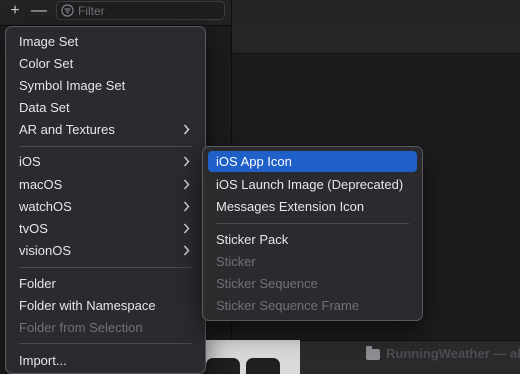 The image size is (520, 374). What do you see at coordinates (105, 63) in the screenshot?
I see `menu-item-color-set: Color Set` at bounding box center [105, 63].